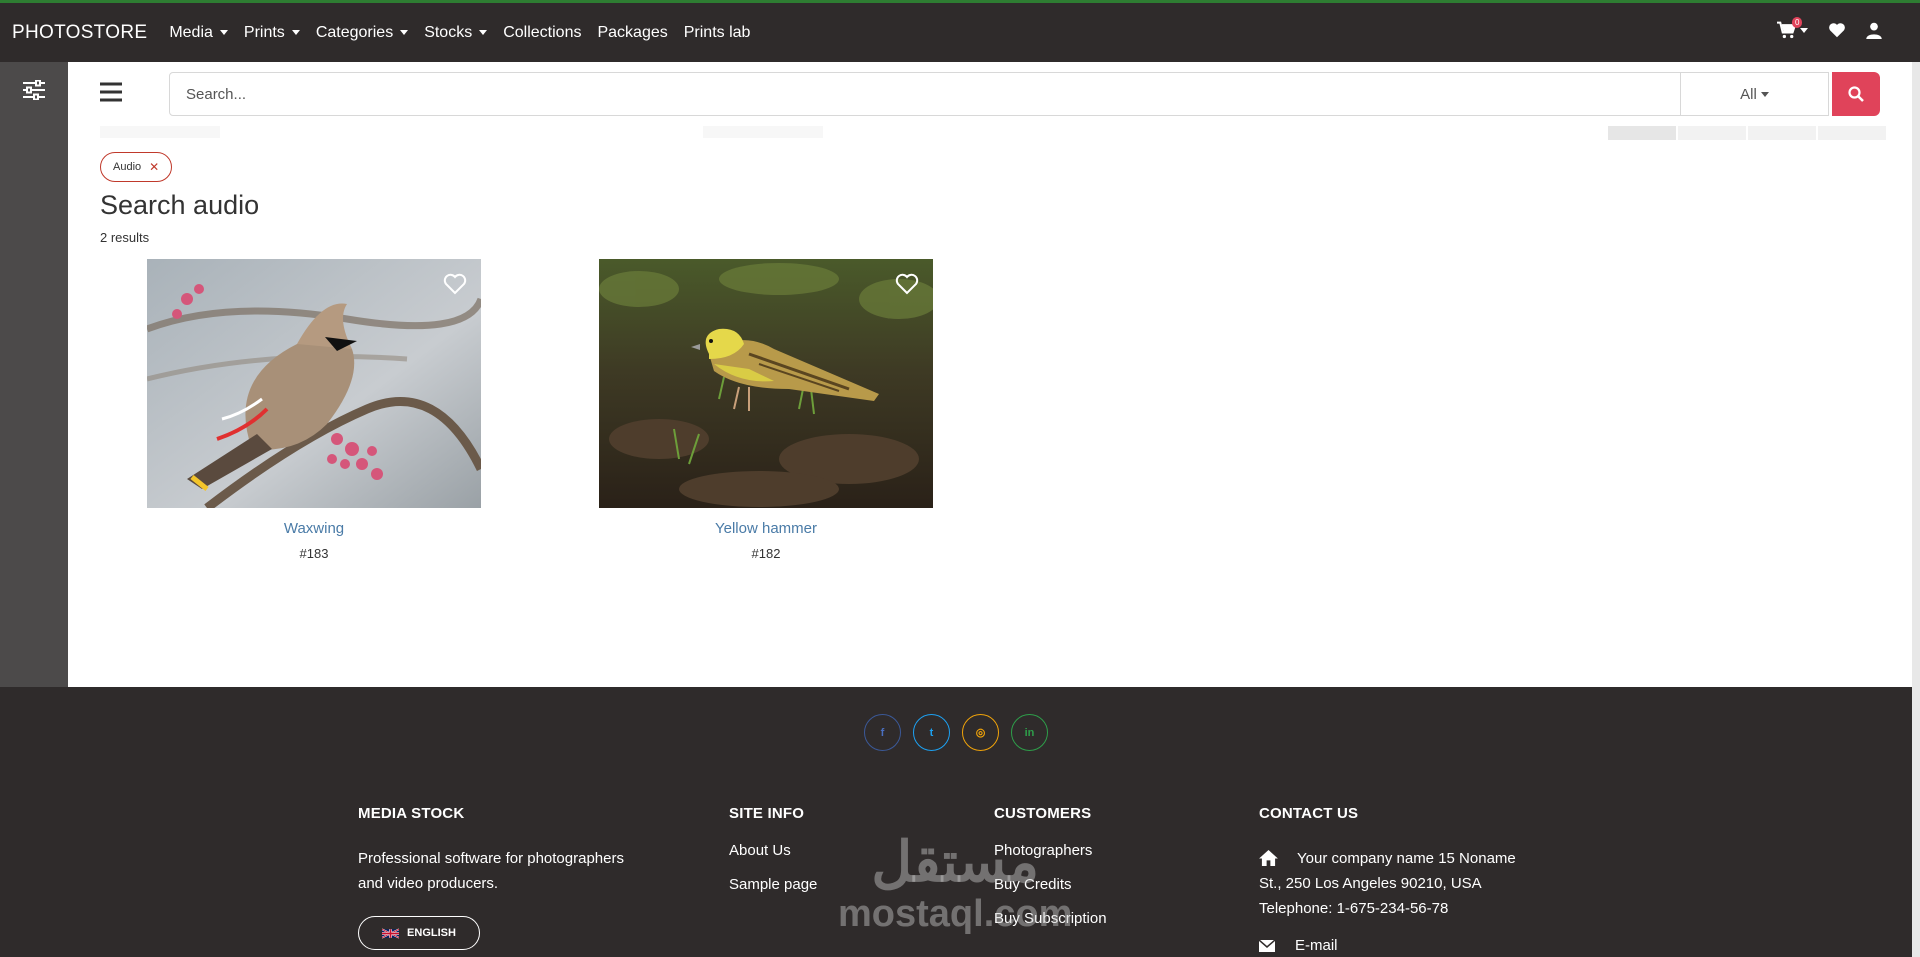 Image resolution: width=1920 pixels, height=957 pixels. I want to click on per-page-control-ghost, so click(763, 132).